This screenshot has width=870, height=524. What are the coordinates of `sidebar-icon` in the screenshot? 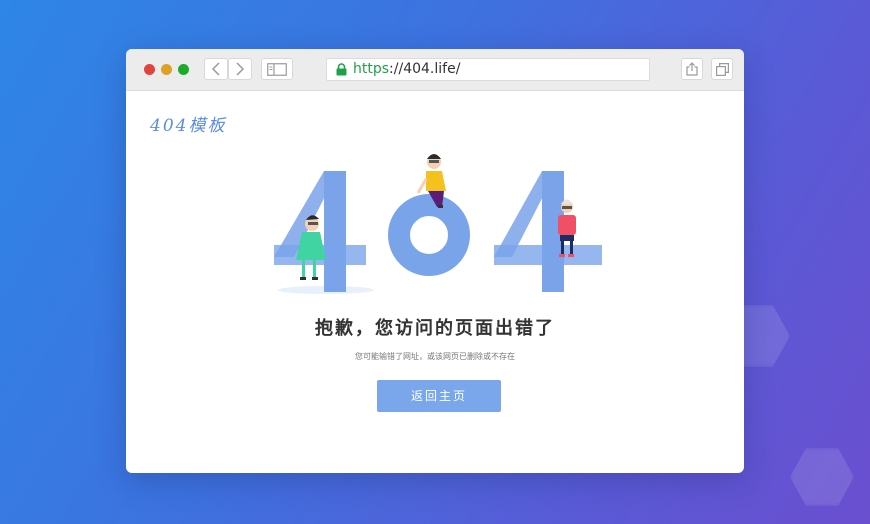 It's located at (277, 69).